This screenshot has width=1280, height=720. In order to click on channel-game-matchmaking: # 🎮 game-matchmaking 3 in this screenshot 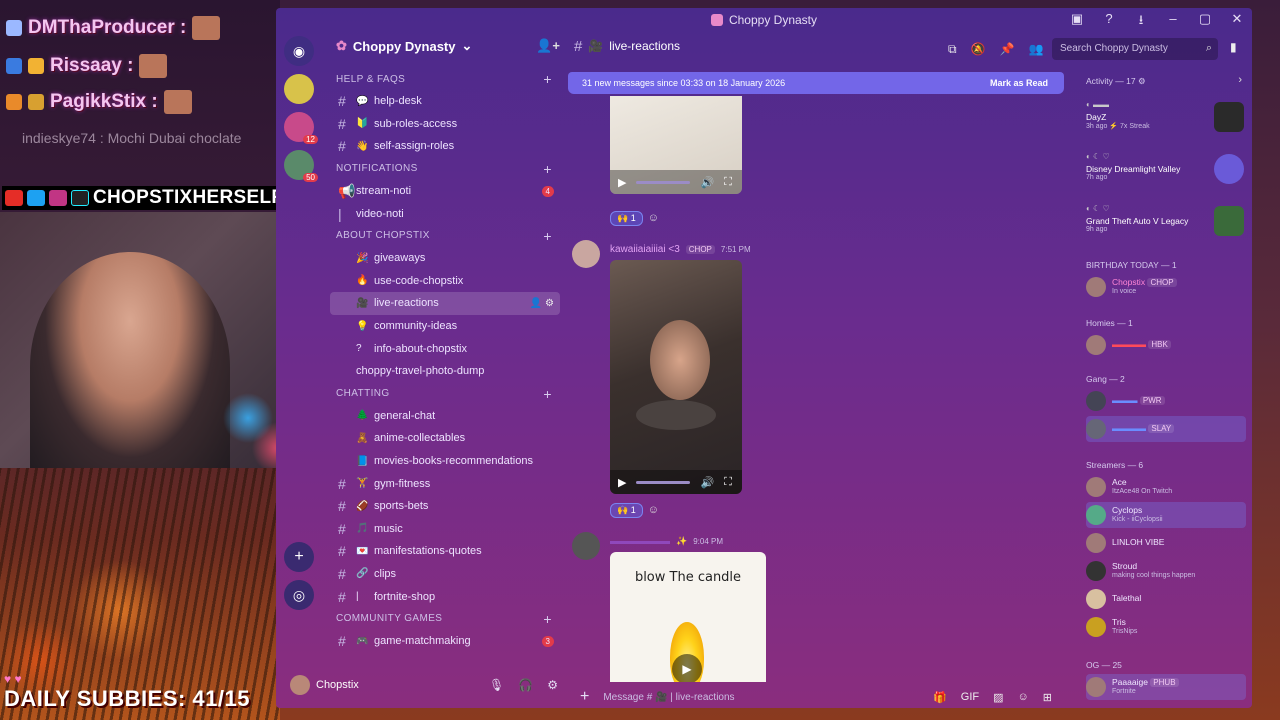, I will do `click(445, 641)`.